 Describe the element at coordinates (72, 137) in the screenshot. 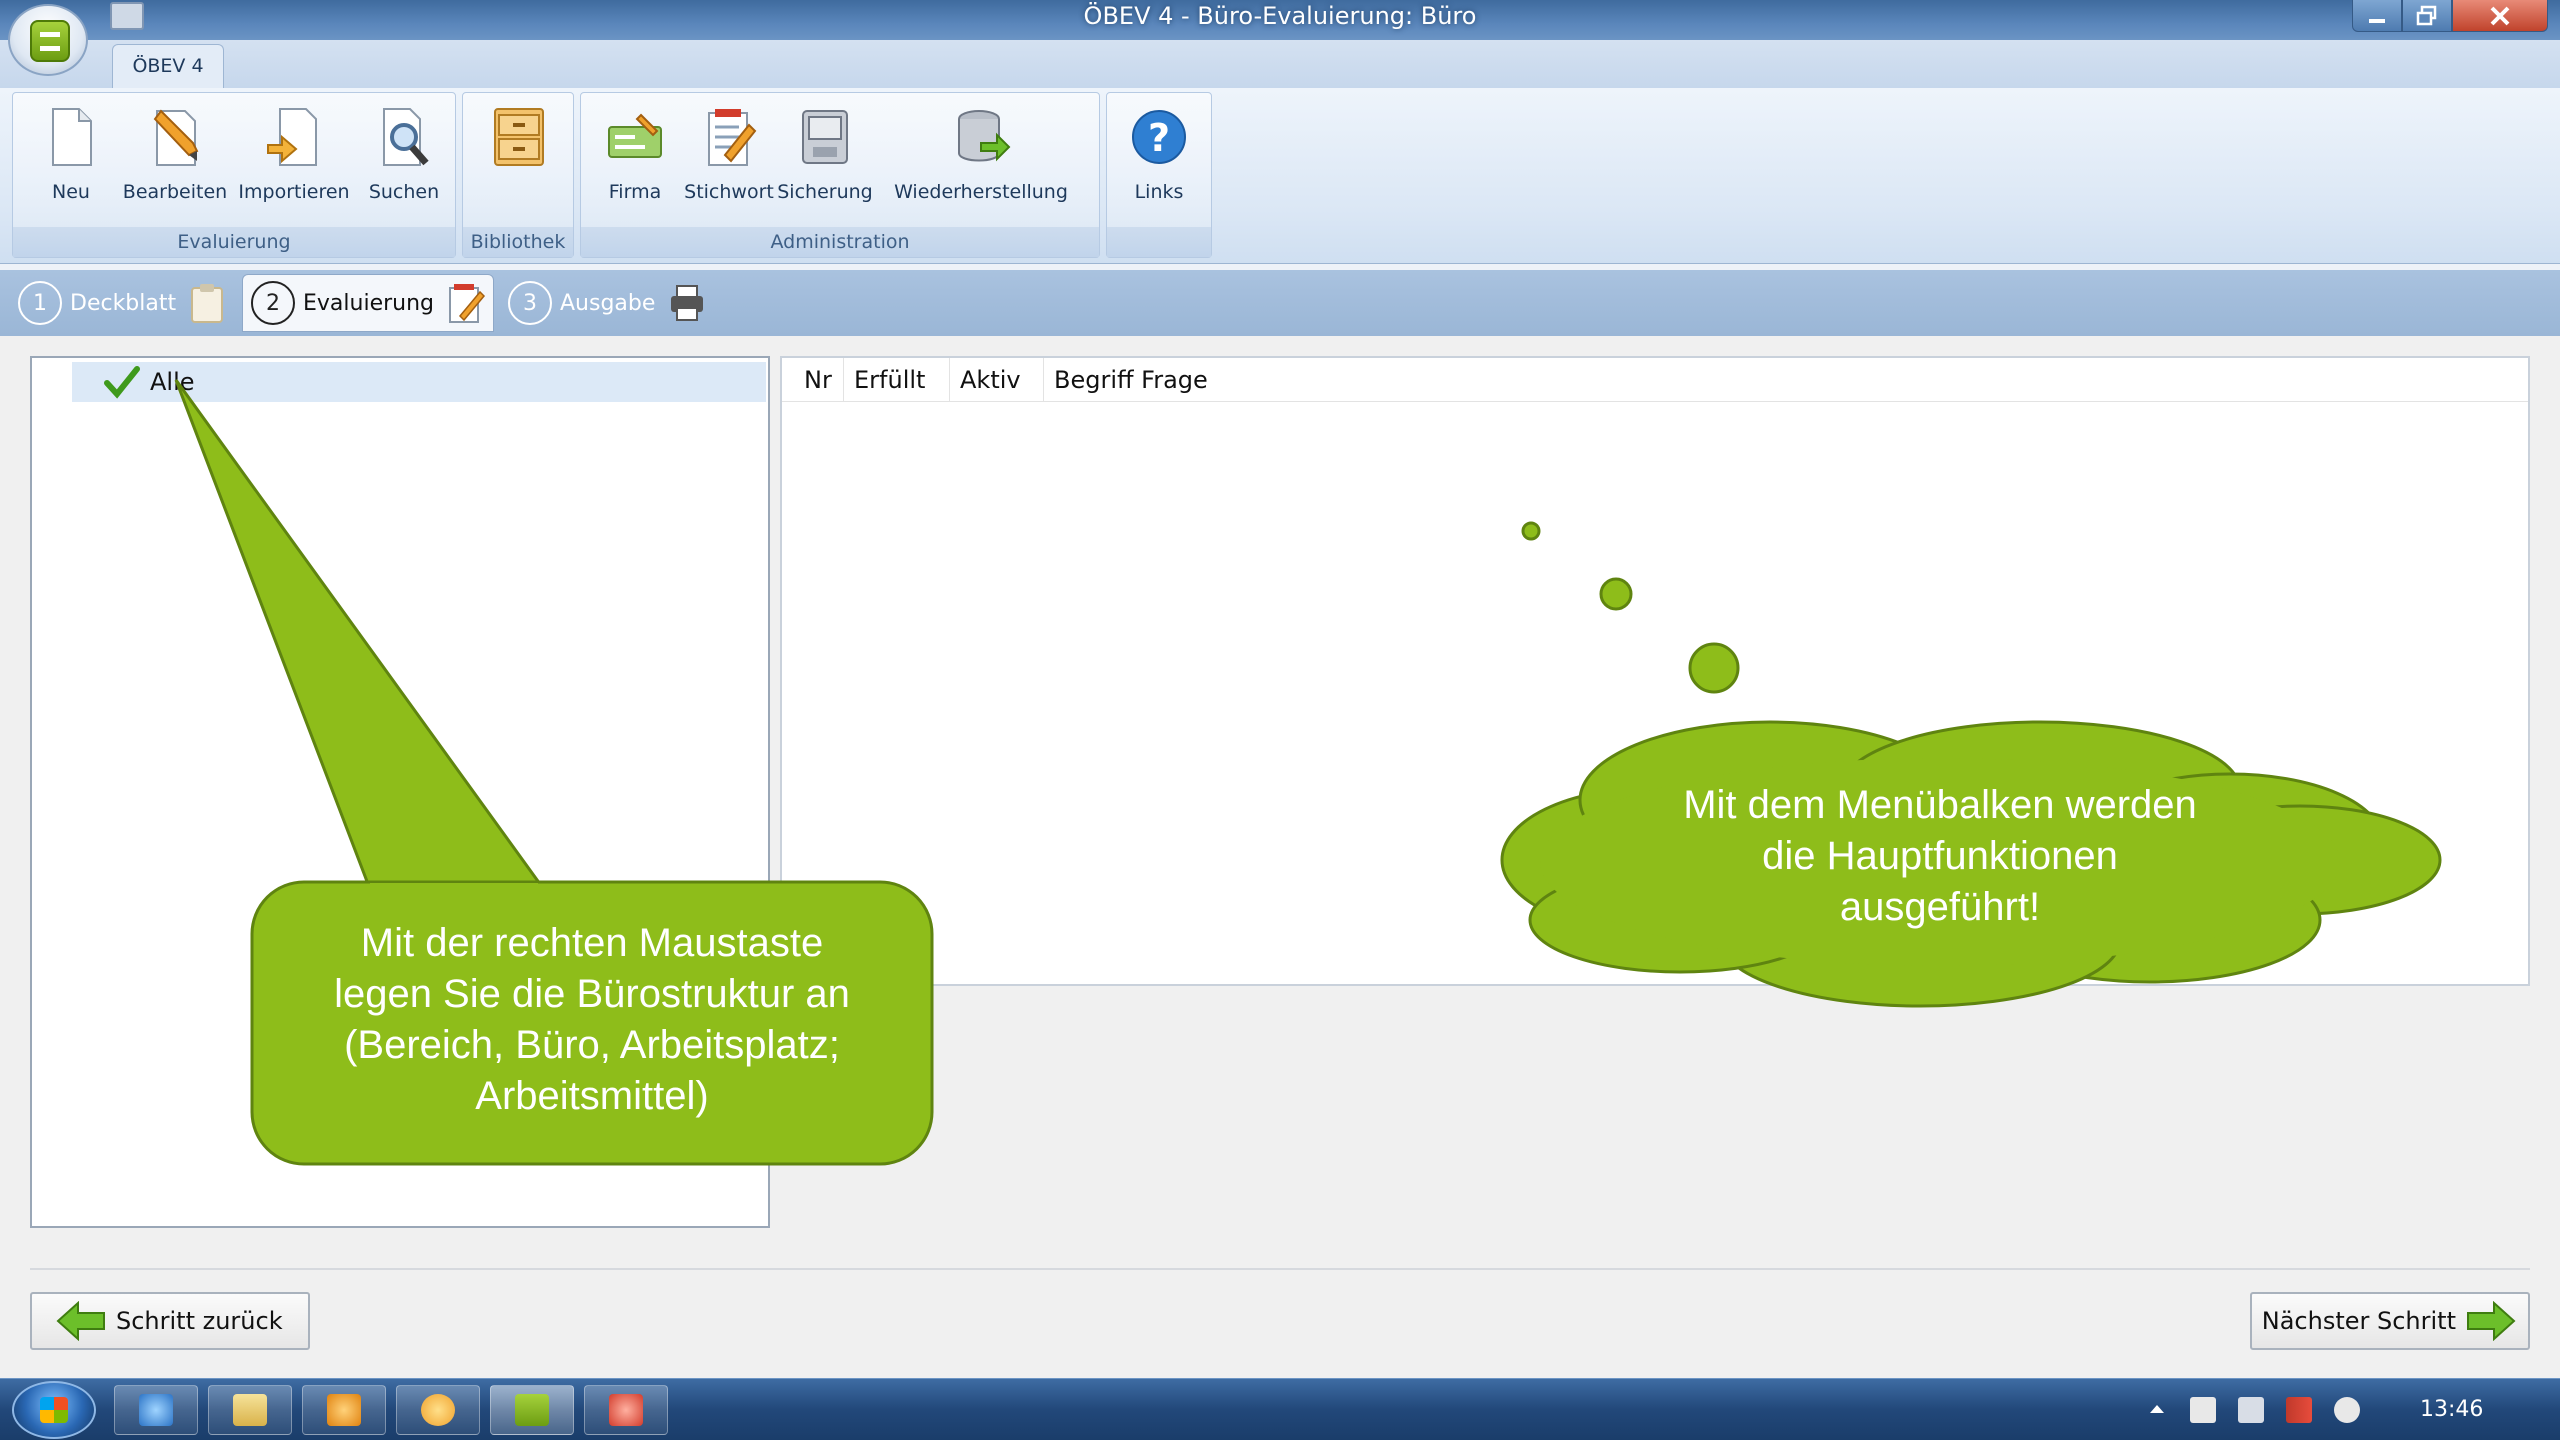

I see `new-document-icon` at that location.